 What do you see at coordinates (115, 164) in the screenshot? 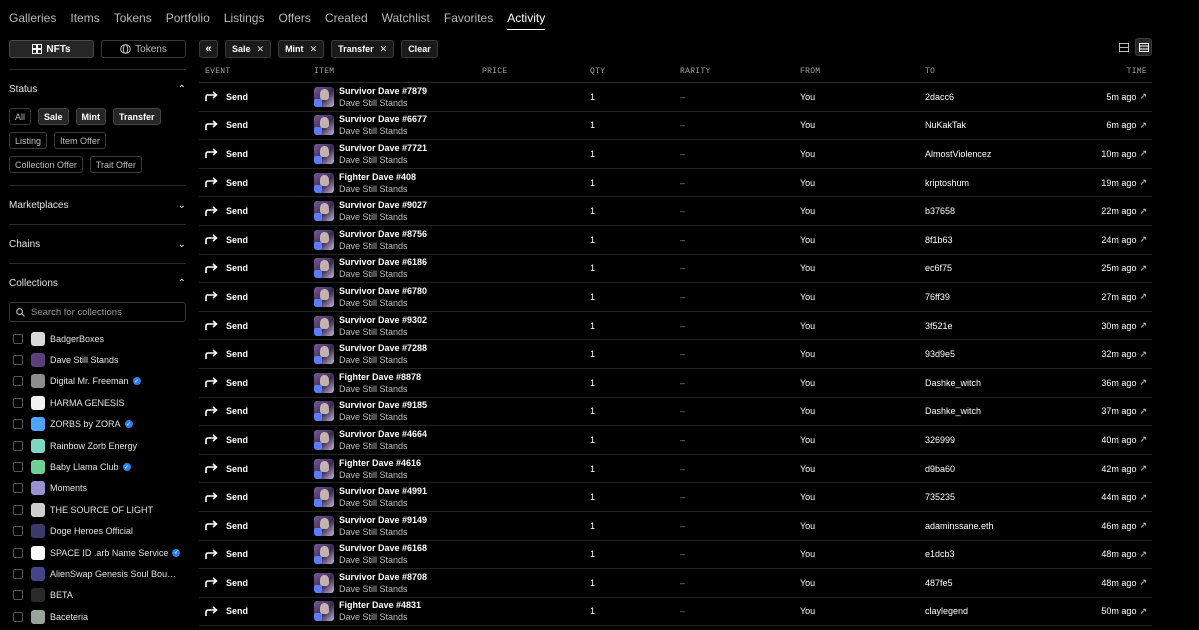
I see `status-chip-trait-offer: Trait Offer` at bounding box center [115, 164].